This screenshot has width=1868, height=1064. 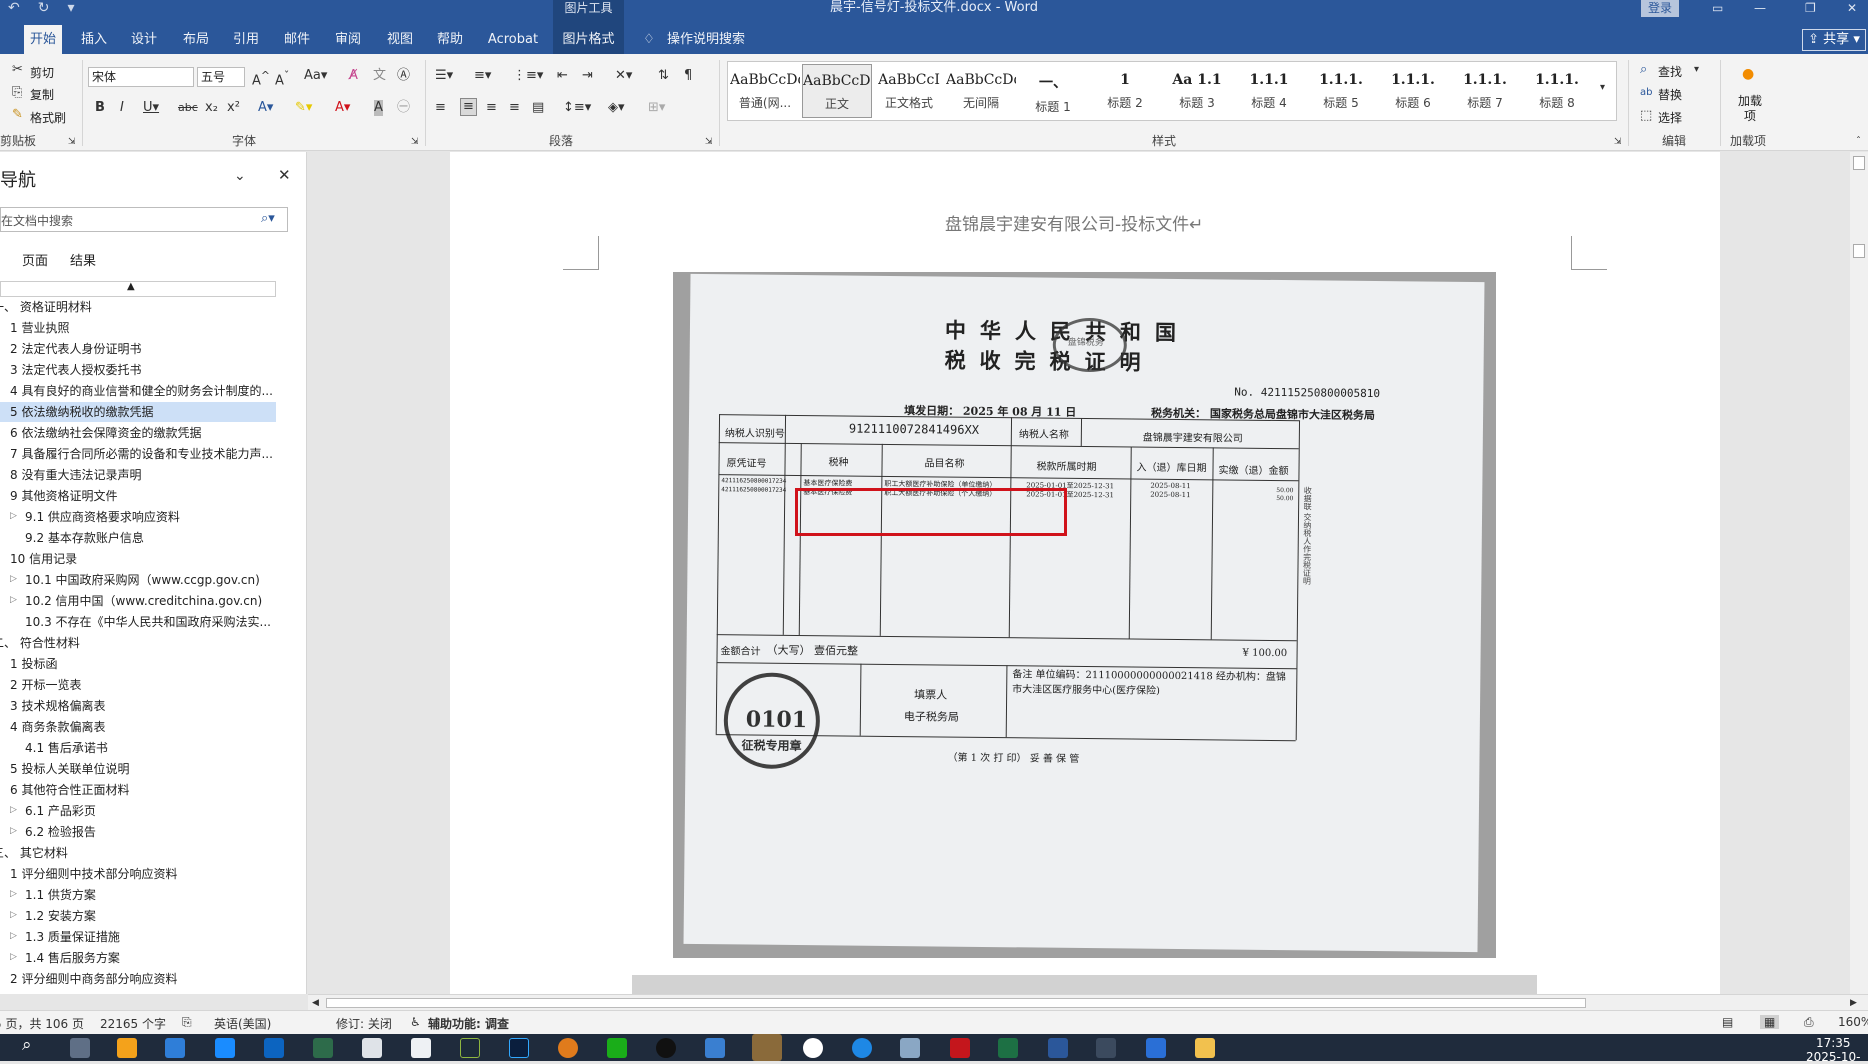 What do you see at coordinates (84, 538) in the screenshot?
I see `nav-heading: 9.2 基本存款账户信息` at bounding box center [84, 538].